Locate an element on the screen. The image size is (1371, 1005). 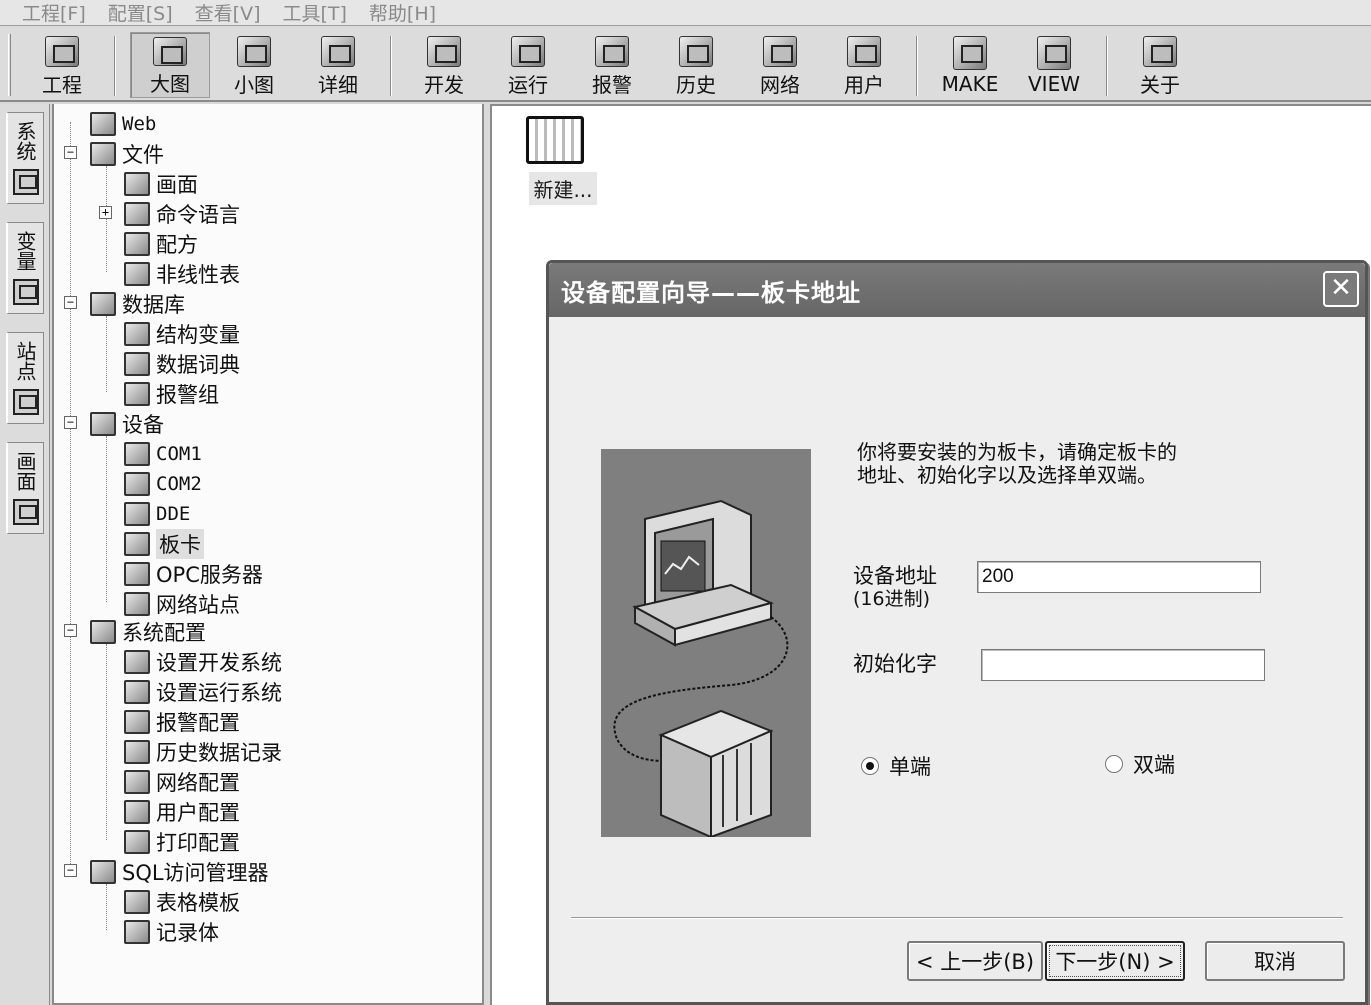
side-tab-variables: 变量 is located at coordinates (25, 268).